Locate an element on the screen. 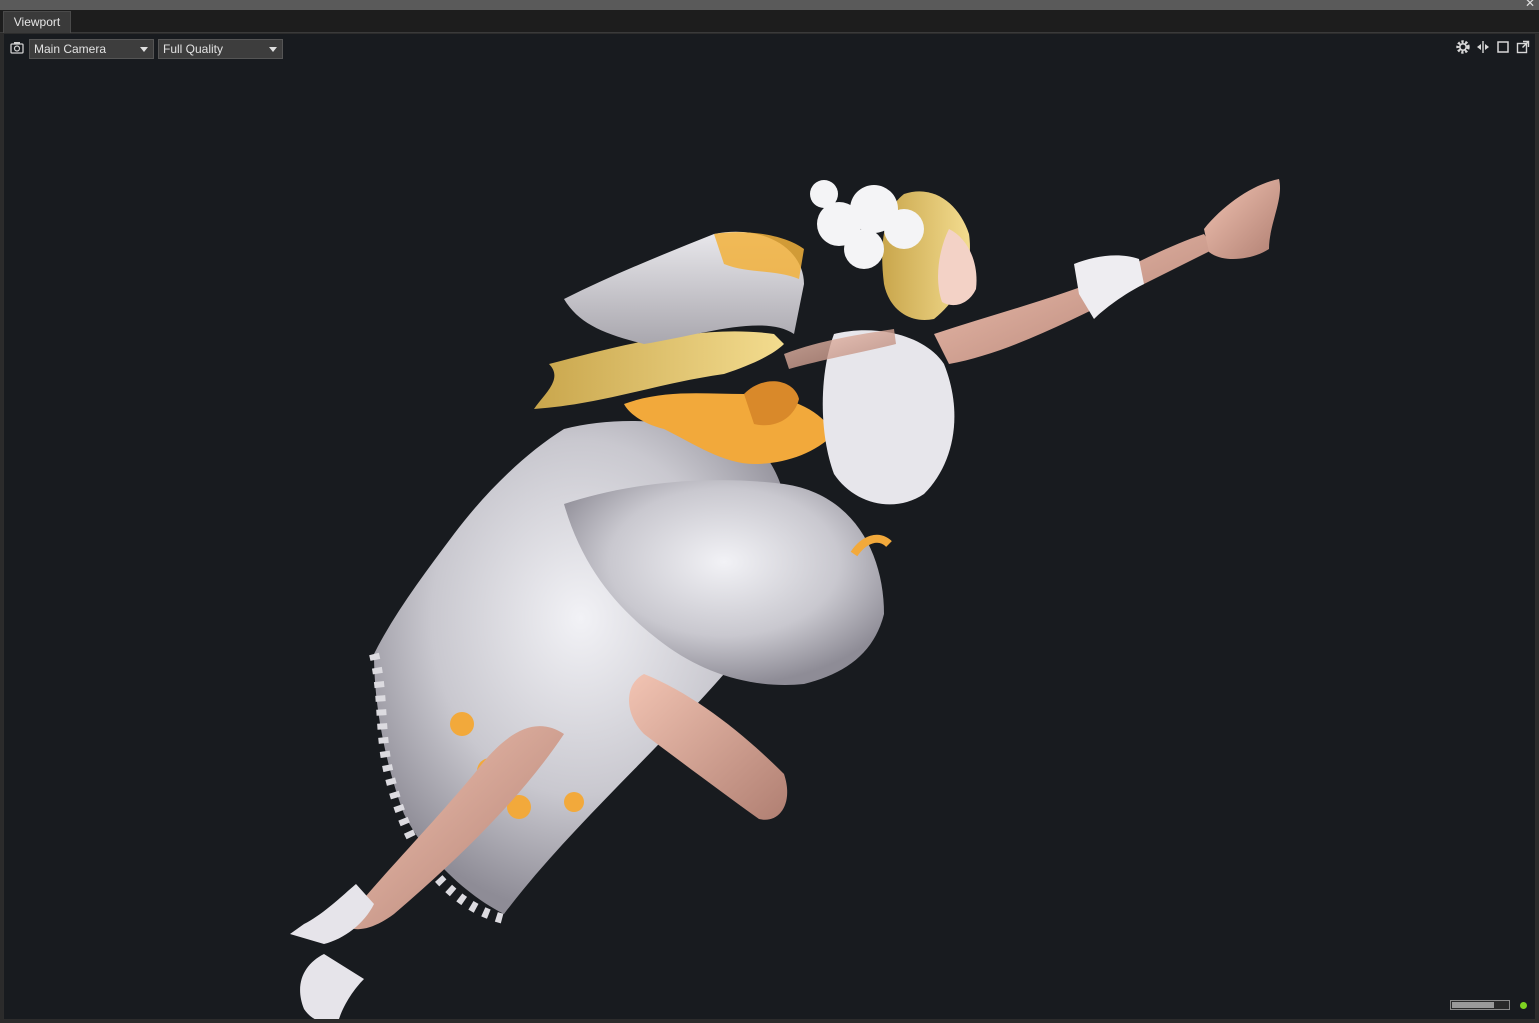 The image size is (1539, 1023). viewport-tool-icons is located at coordinates (1494, 48).